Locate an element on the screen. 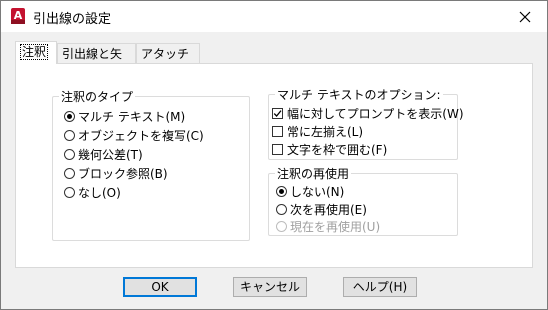 The image size is (548, 310). radio-reuse-next: 次を再使用(E) is located at coordinates (321, 209).